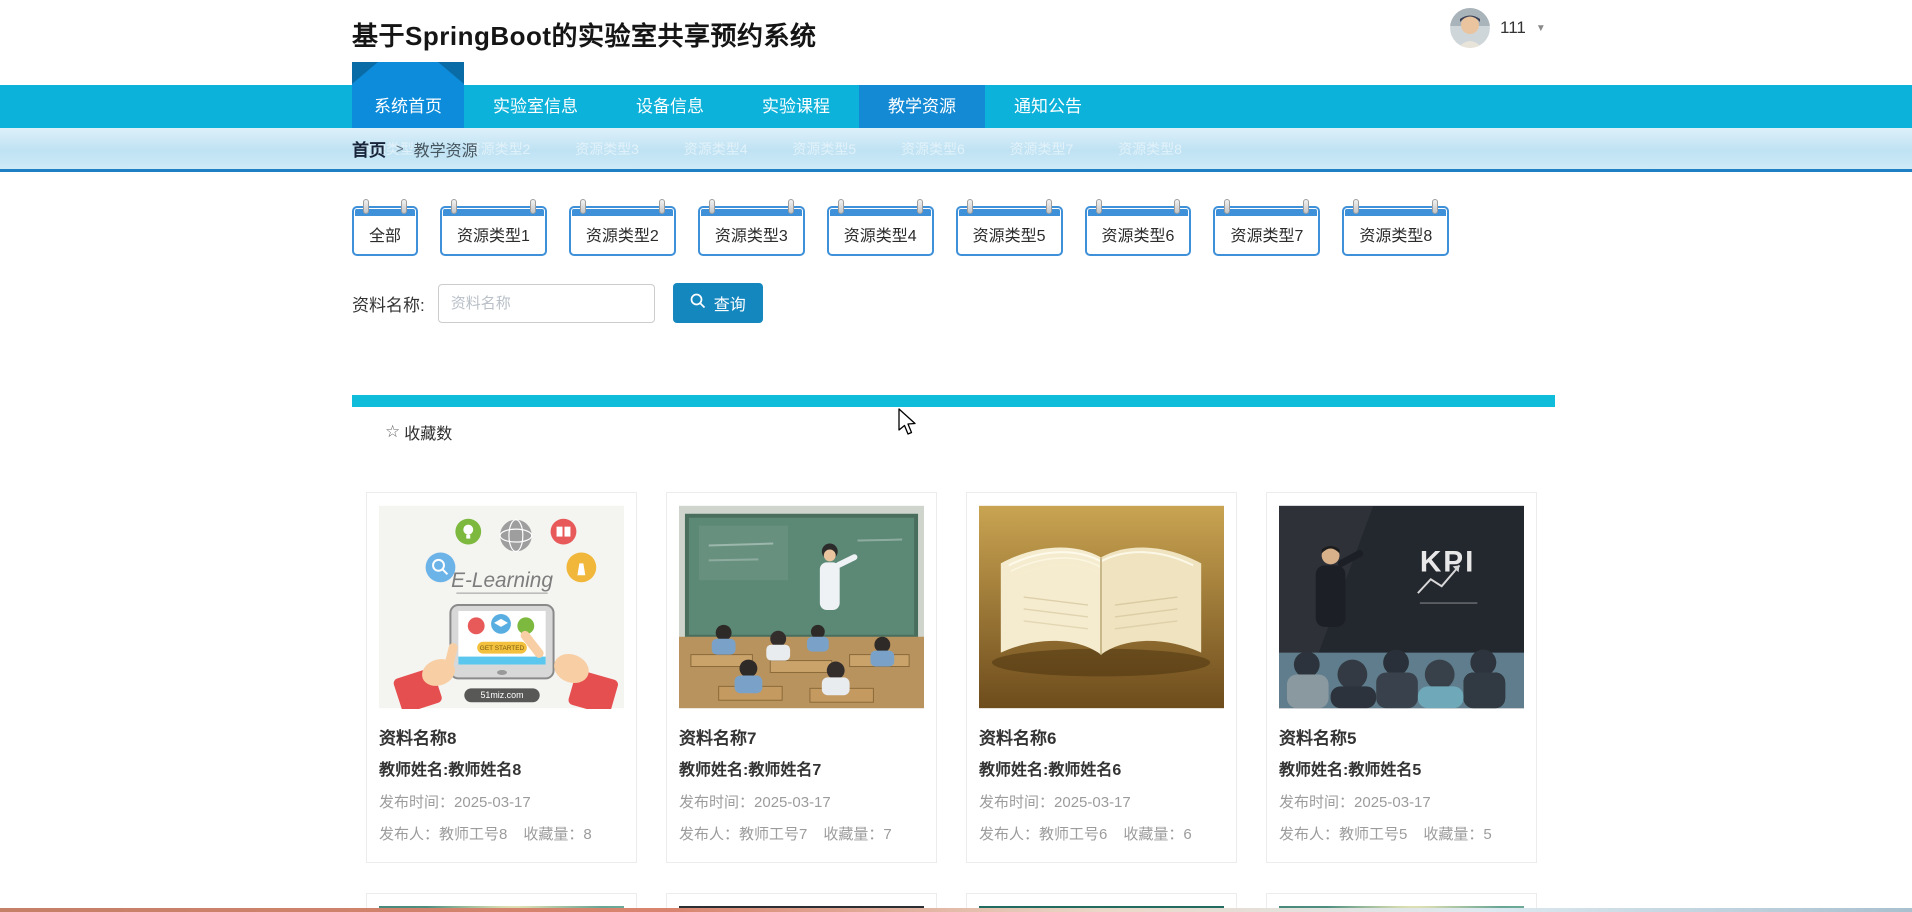 This screenshot has height=912, width=1912. I want to click on filter-button-all: 全部, so click(385, 227).